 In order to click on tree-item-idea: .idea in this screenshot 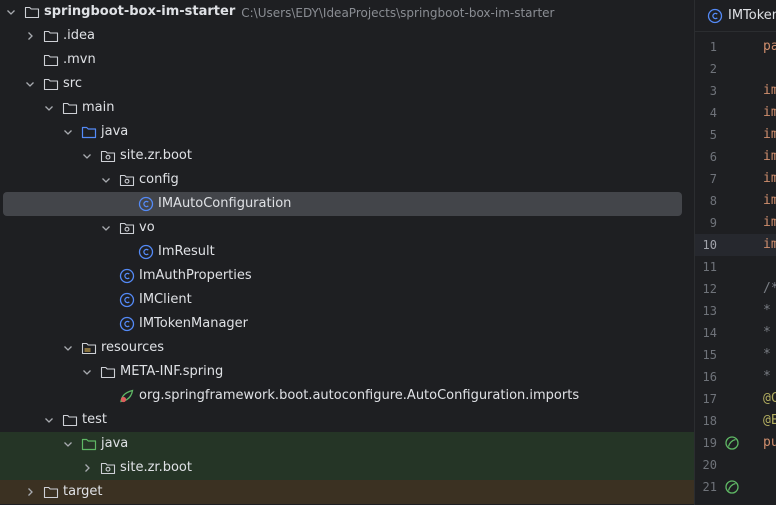, I will do `click(347, 36)`.